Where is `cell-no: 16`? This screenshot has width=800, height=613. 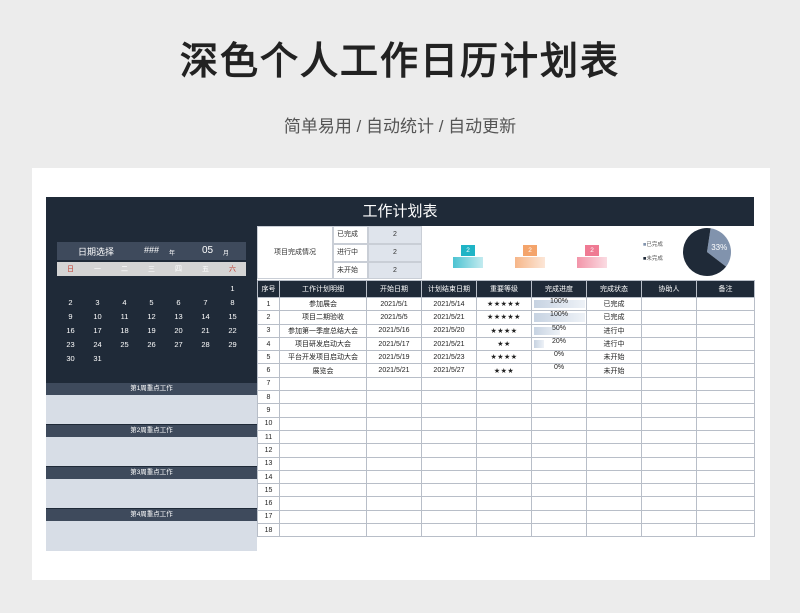
cell-no: 16 is located at coordinates (268, 503).